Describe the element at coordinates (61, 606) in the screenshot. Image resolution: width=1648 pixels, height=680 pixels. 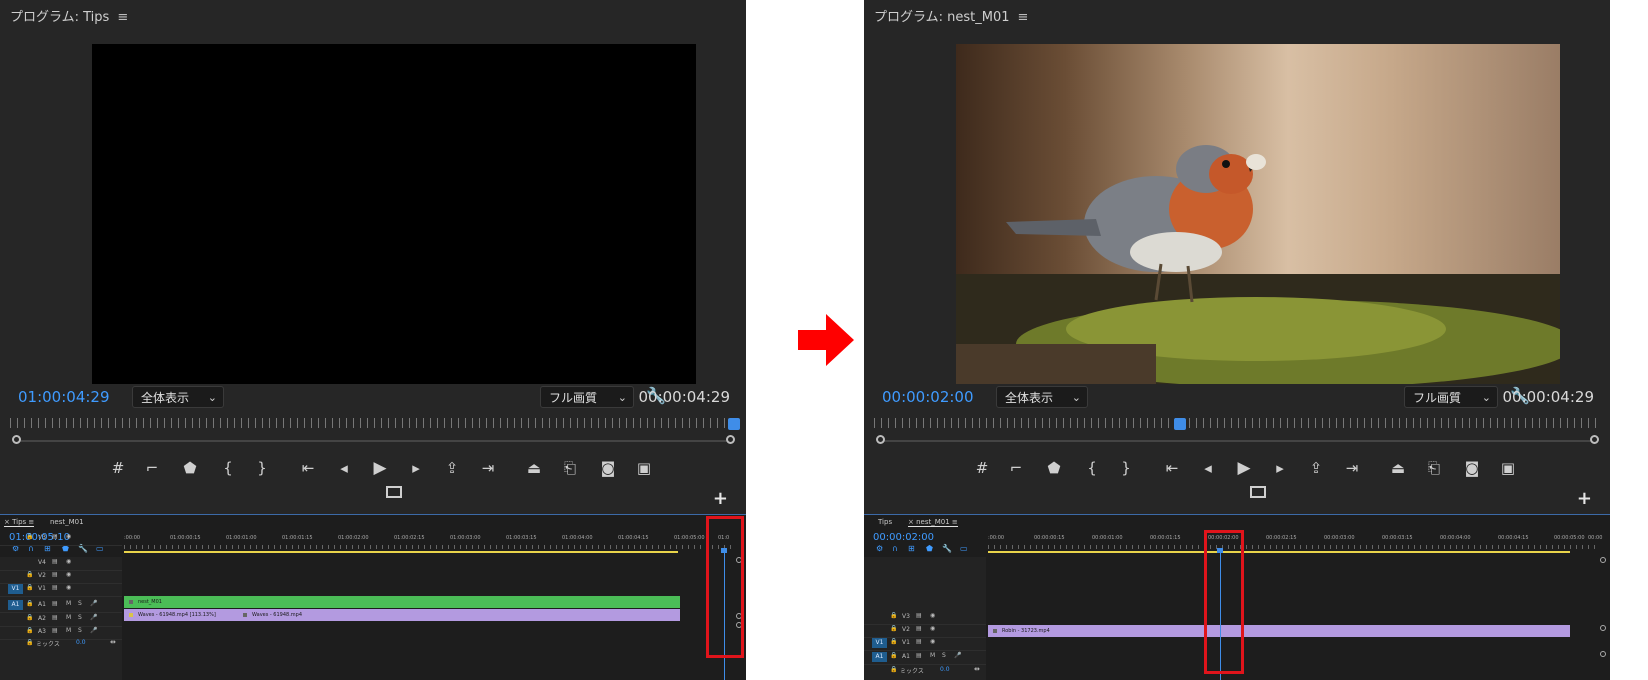
I see `track-row-a1: A1 🔒 A1 ▤ M S 🎤` at that location.